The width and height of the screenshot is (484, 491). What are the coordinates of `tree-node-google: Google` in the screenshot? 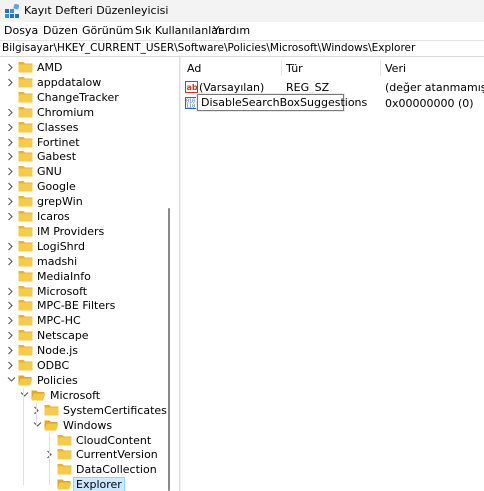 It's located at (88, 186).